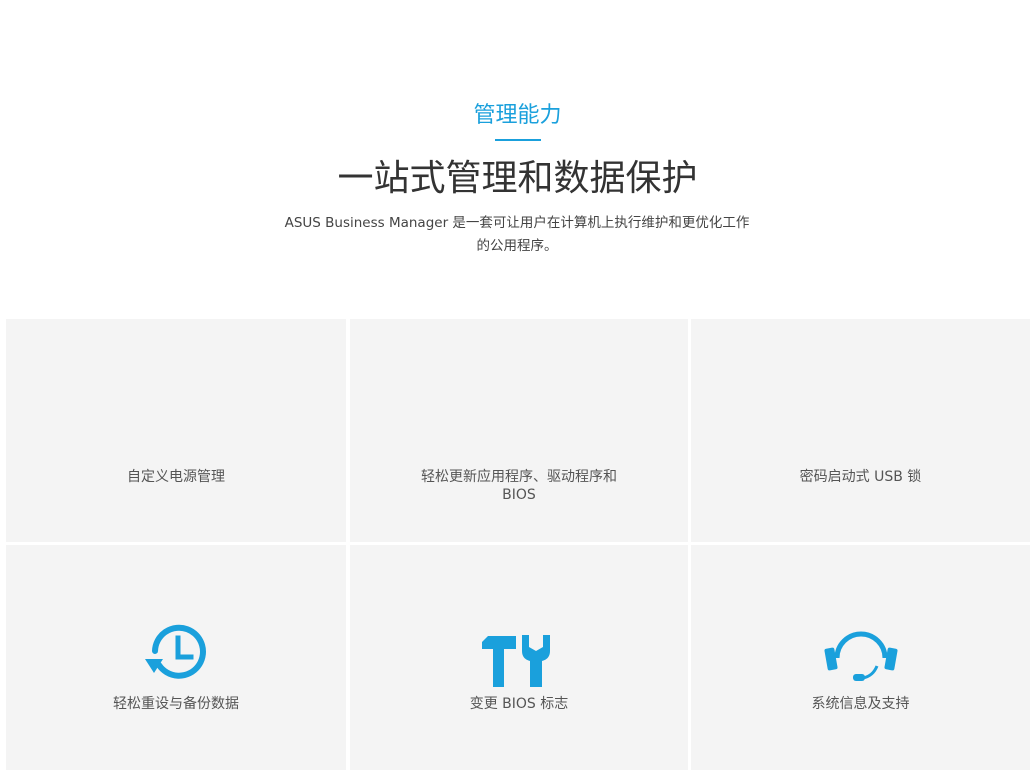 The height and width of the screenshot is (770, 1035). Describe the element at coordinates (519, 430) in the screenshot. I see `feature-tile-update: 轻松更新应用程序、驱动程序和 BIOS` at that location.